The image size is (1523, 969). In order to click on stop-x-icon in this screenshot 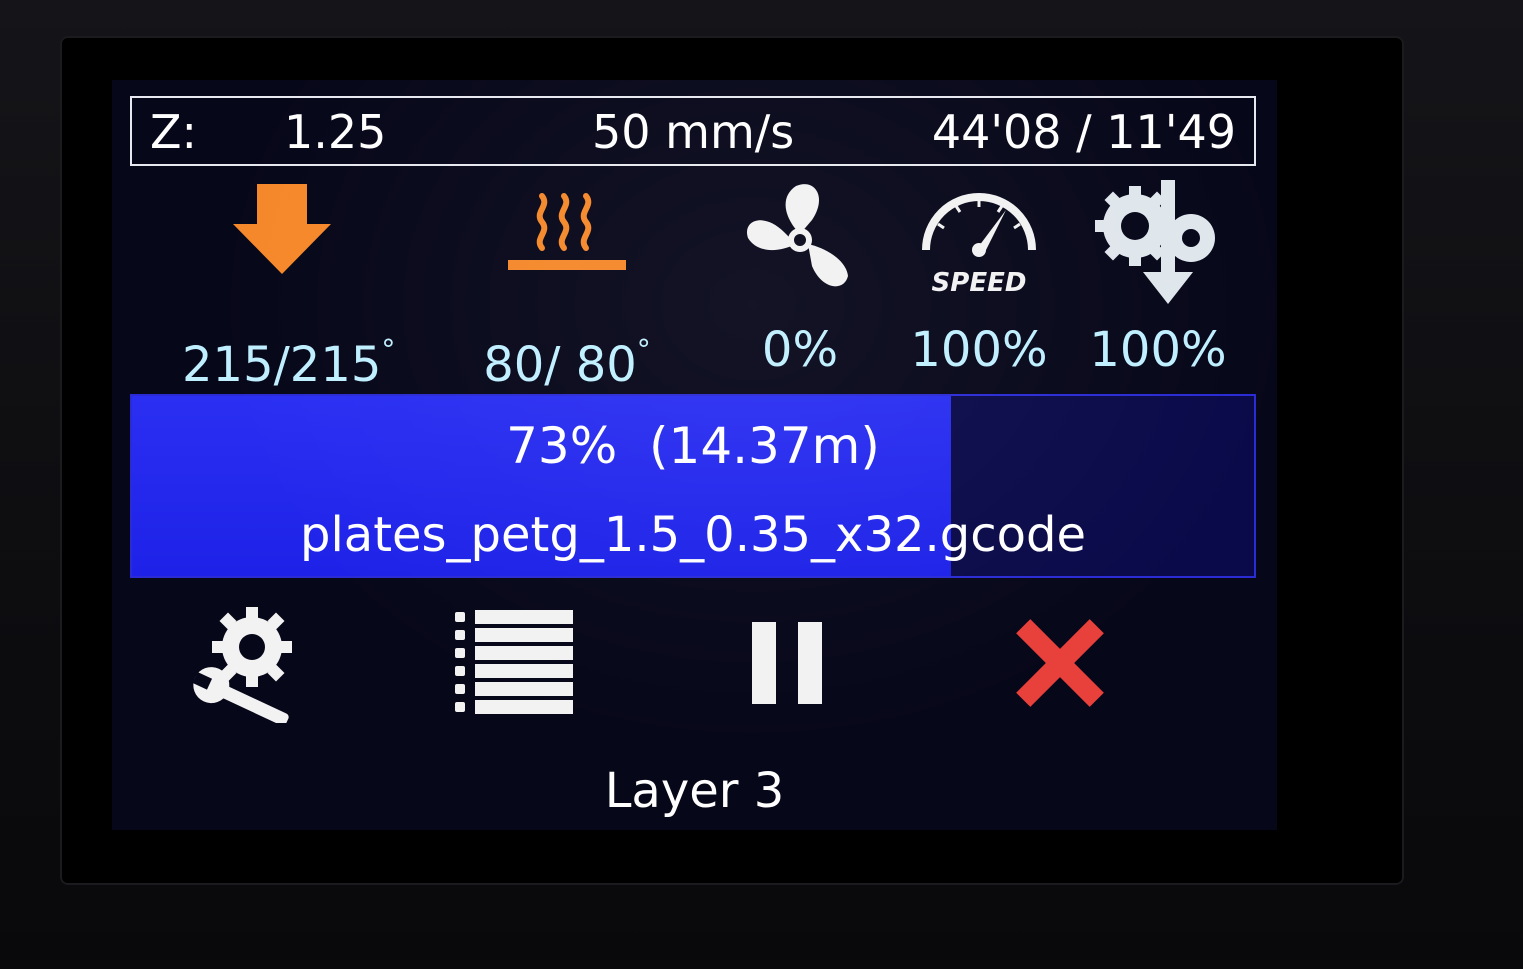, I will do `click(1060, 665)`.